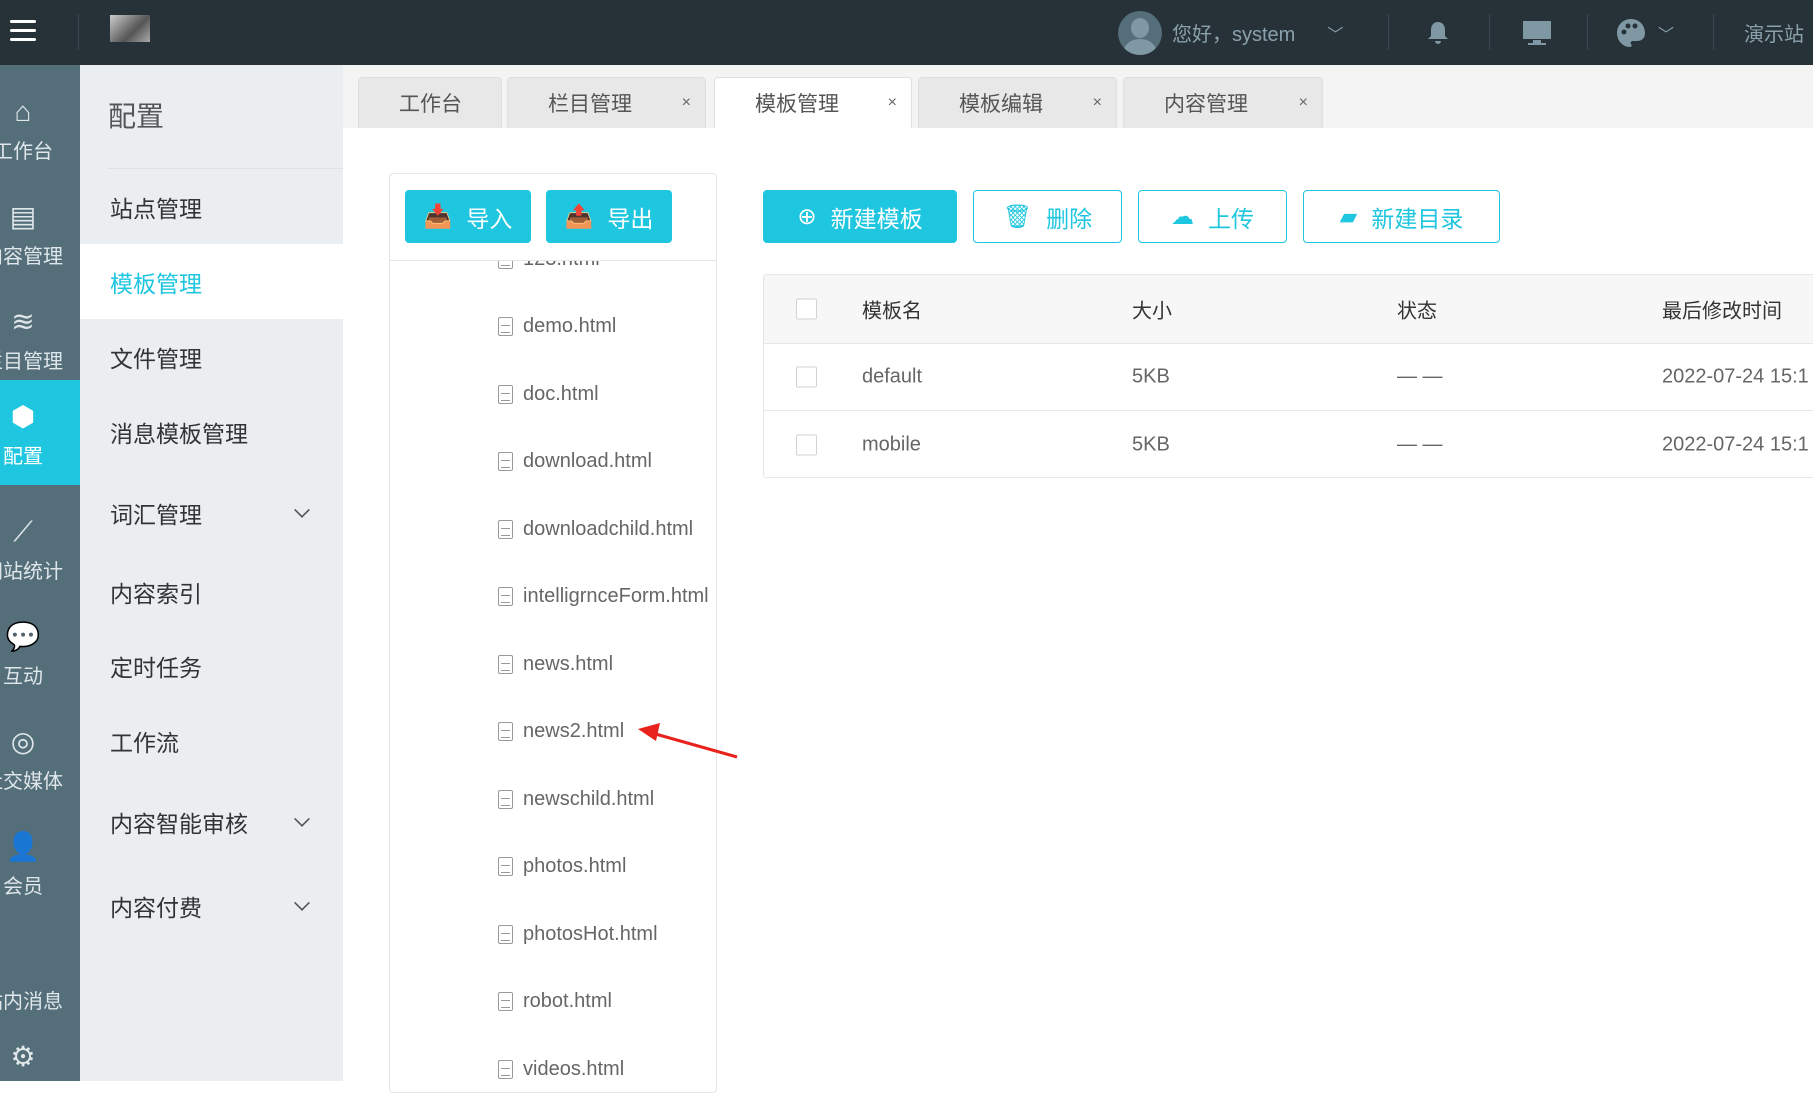  Describe the element at coordinates (1017, 216) in the screenshot. I see `trash-icon: 🗑` at that location.